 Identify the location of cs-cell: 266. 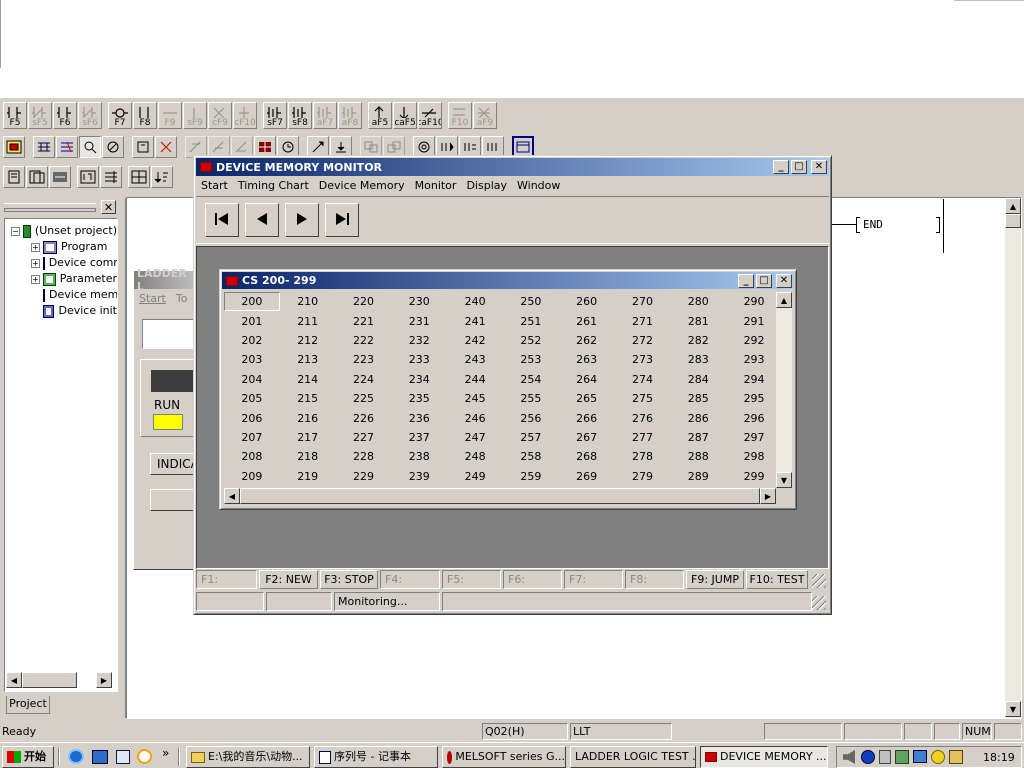
(587, 417).